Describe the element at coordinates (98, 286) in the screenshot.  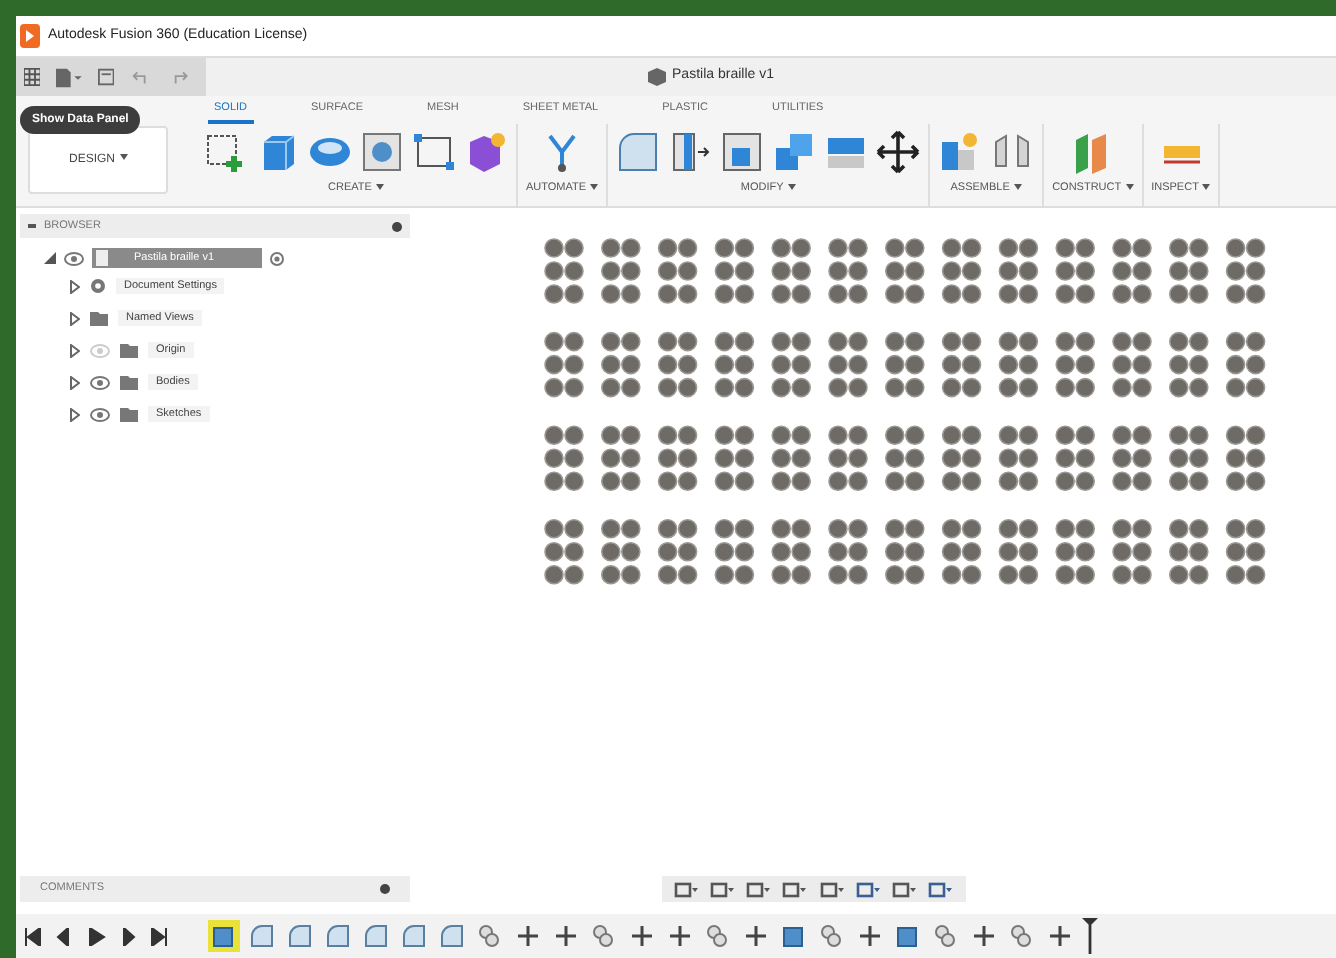
I see `gear-icon` at that location.